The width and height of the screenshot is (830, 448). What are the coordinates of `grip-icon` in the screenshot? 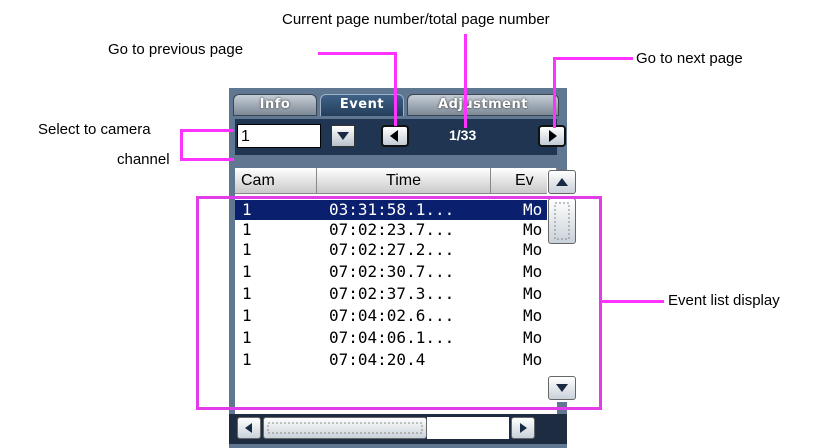 It's located at (345, 428).